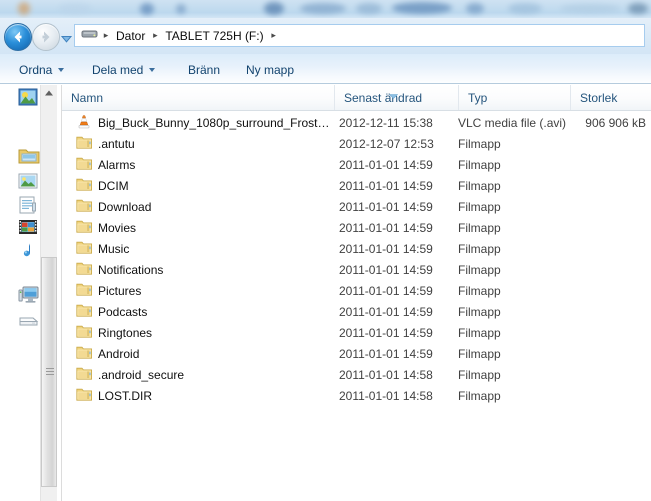  I want to click on file-date-cell: 2012-12-07 12:53, so click(386, 143).